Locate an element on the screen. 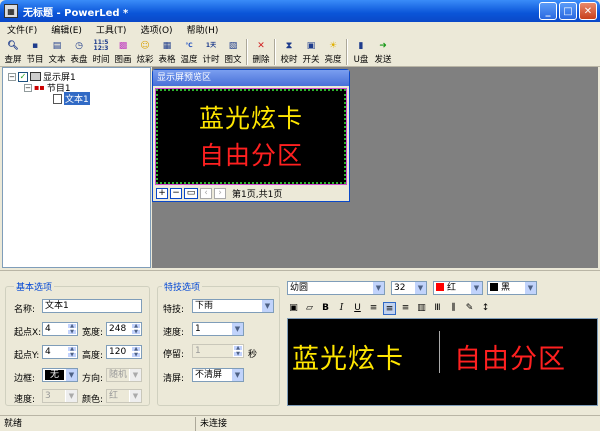 This screenshot has height=431, width=600. preview-line-1: 蓝光炫卡 is located at coordinates (250, 118).